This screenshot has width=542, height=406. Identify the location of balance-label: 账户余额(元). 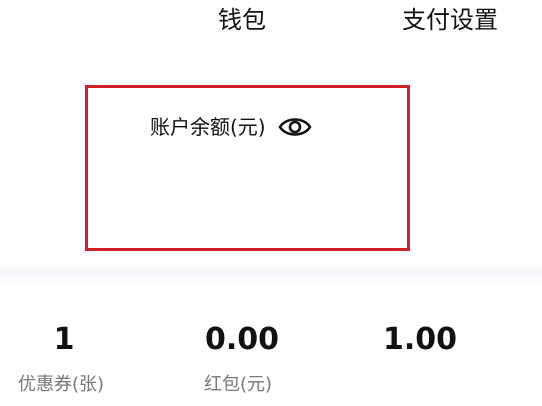
(208, 127).